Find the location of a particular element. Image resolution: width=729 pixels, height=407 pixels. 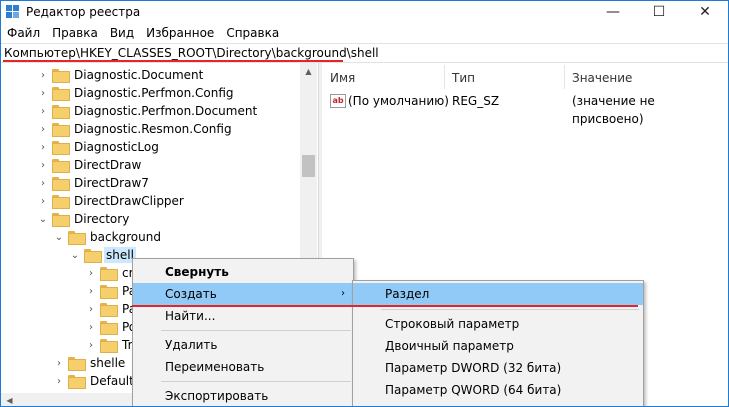

menu-item-export: Экспортировать is located at coordinates (243, 395).